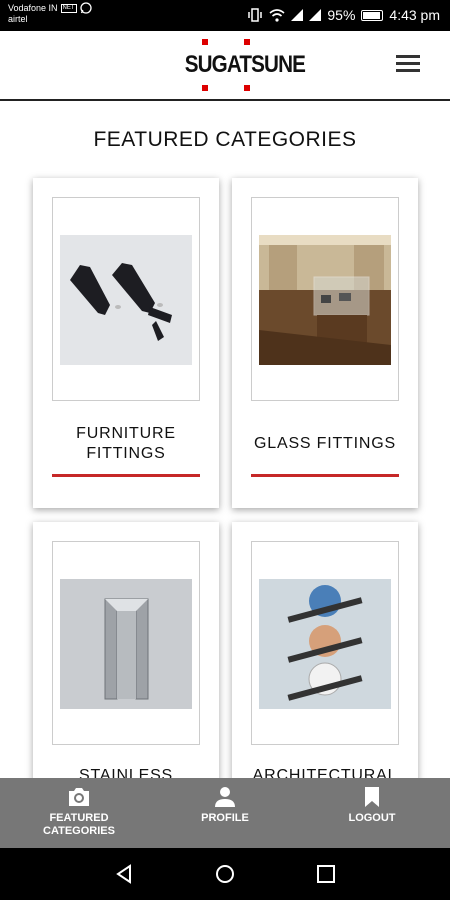 This screenshot has width=450, height=900. What do you see at coordinates (50, 13) in the screenshot?
I see `carrier-info: Vodafone IN NET airtel` at bounding box center [50, 13].